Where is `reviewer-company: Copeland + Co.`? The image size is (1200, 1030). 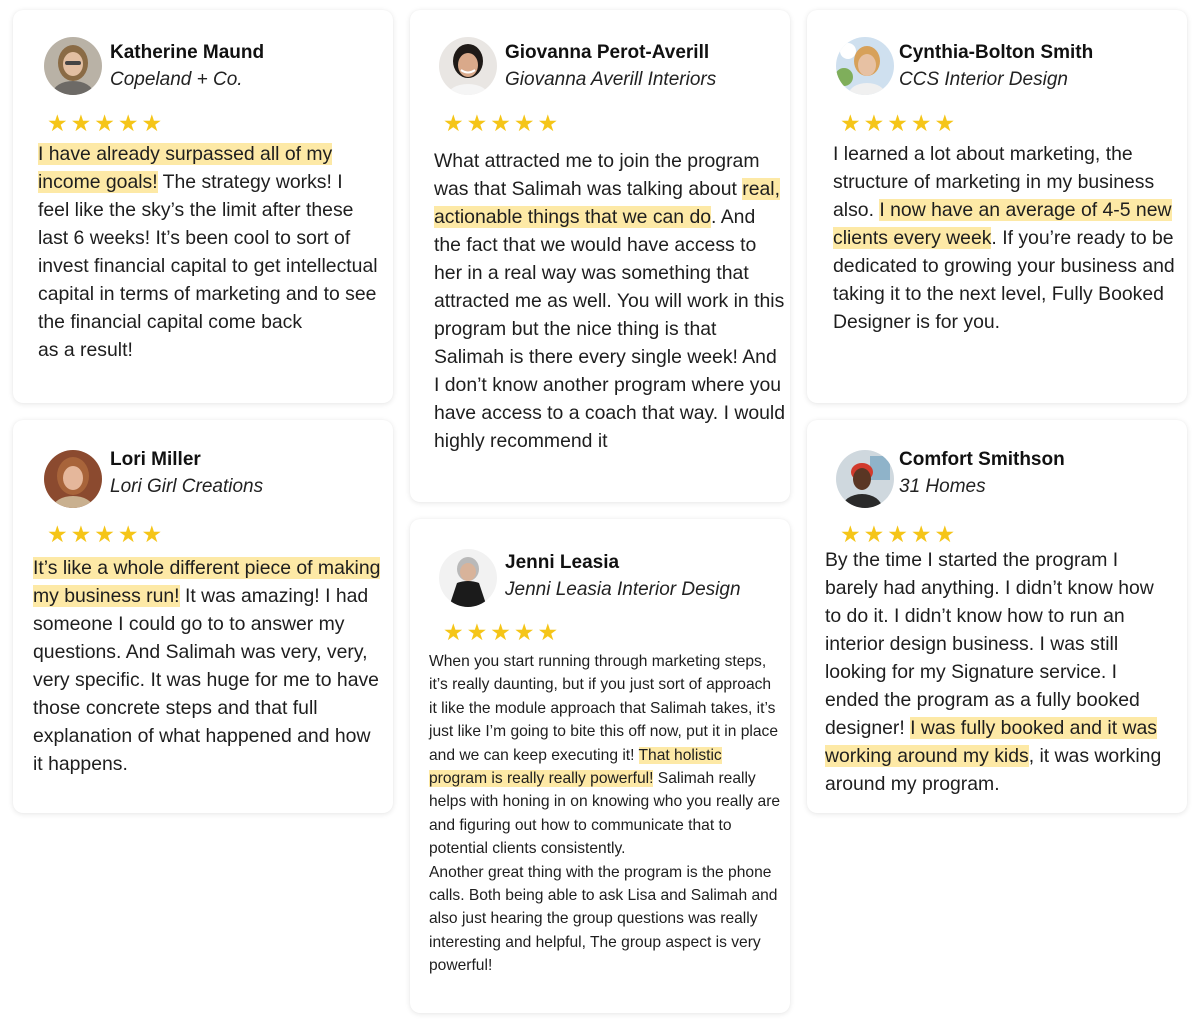 reviewer-company: Copeland + Co. is located at coordinates (176, 79).